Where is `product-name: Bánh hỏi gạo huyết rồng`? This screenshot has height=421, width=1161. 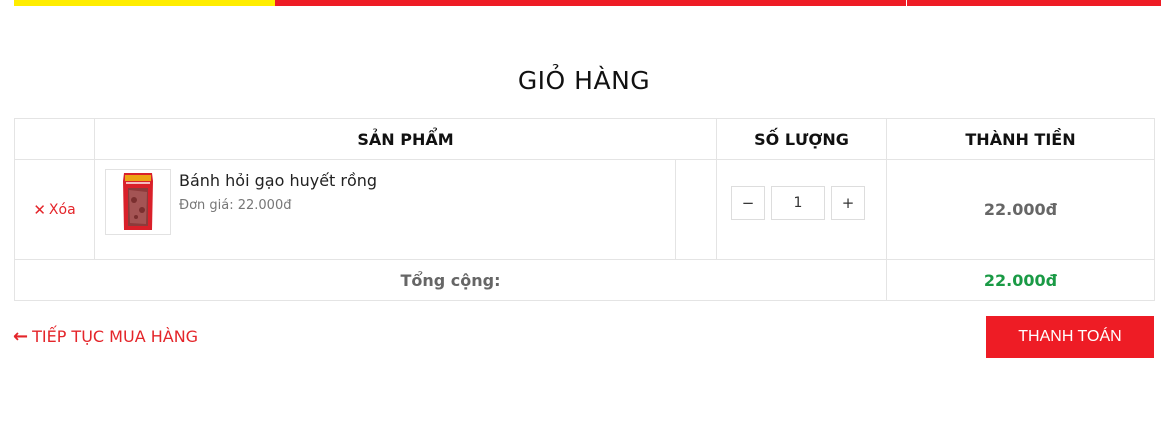
product-name: Bánh hỏi gạo huyết rồng is located at coordinates (278, 180).